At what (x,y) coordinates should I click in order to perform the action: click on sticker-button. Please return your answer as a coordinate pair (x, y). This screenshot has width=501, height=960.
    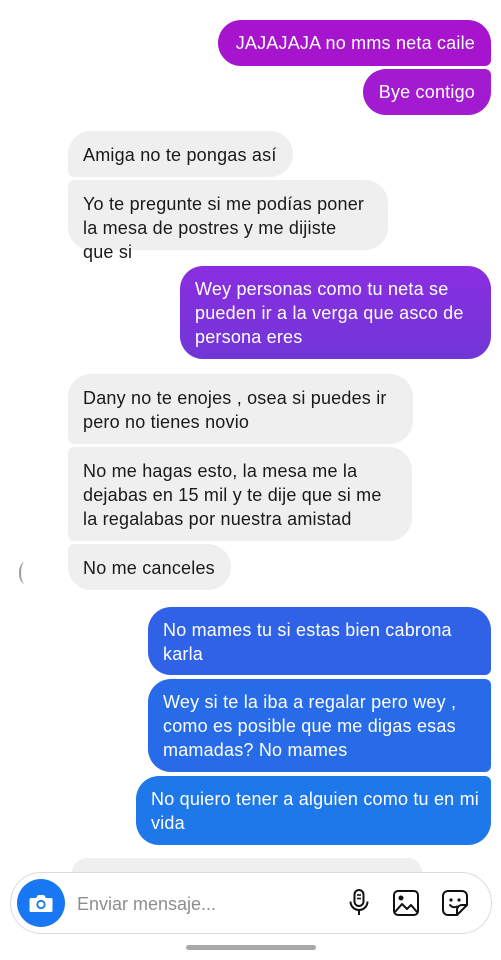
    Looking at the image, I should click on (455, 903).